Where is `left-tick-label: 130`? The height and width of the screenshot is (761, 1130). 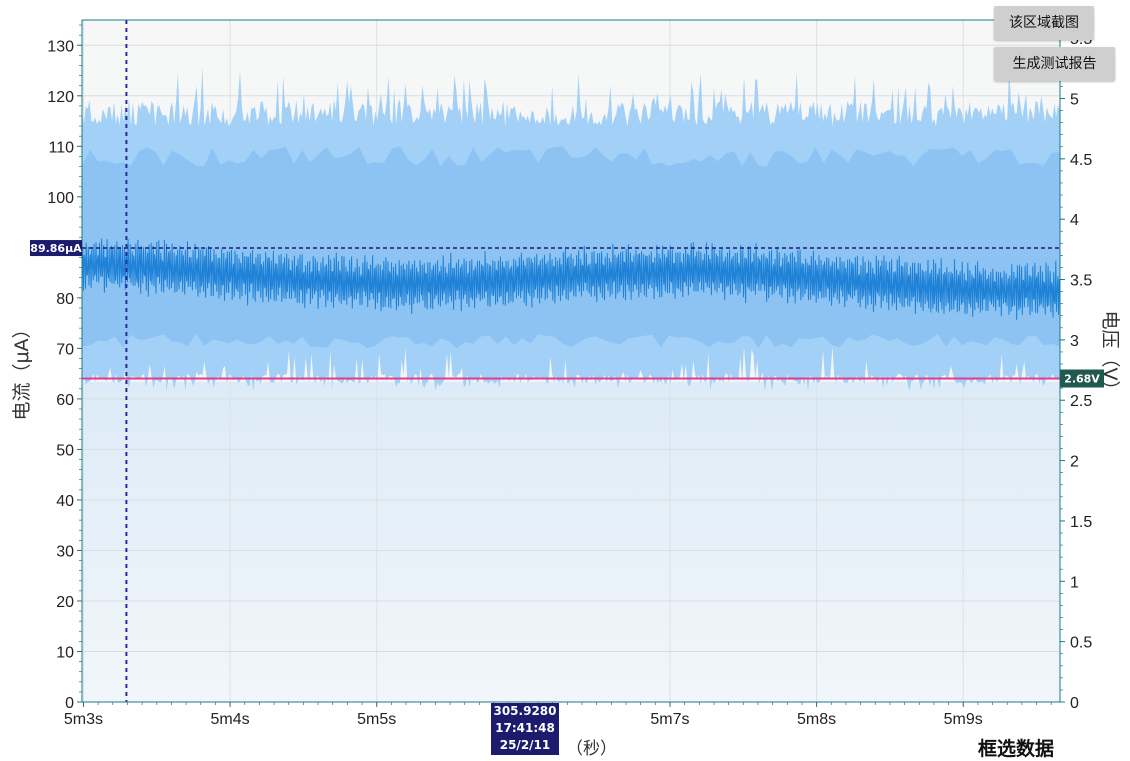 left-tick-label: 130 is located at coordinates (60, 46).